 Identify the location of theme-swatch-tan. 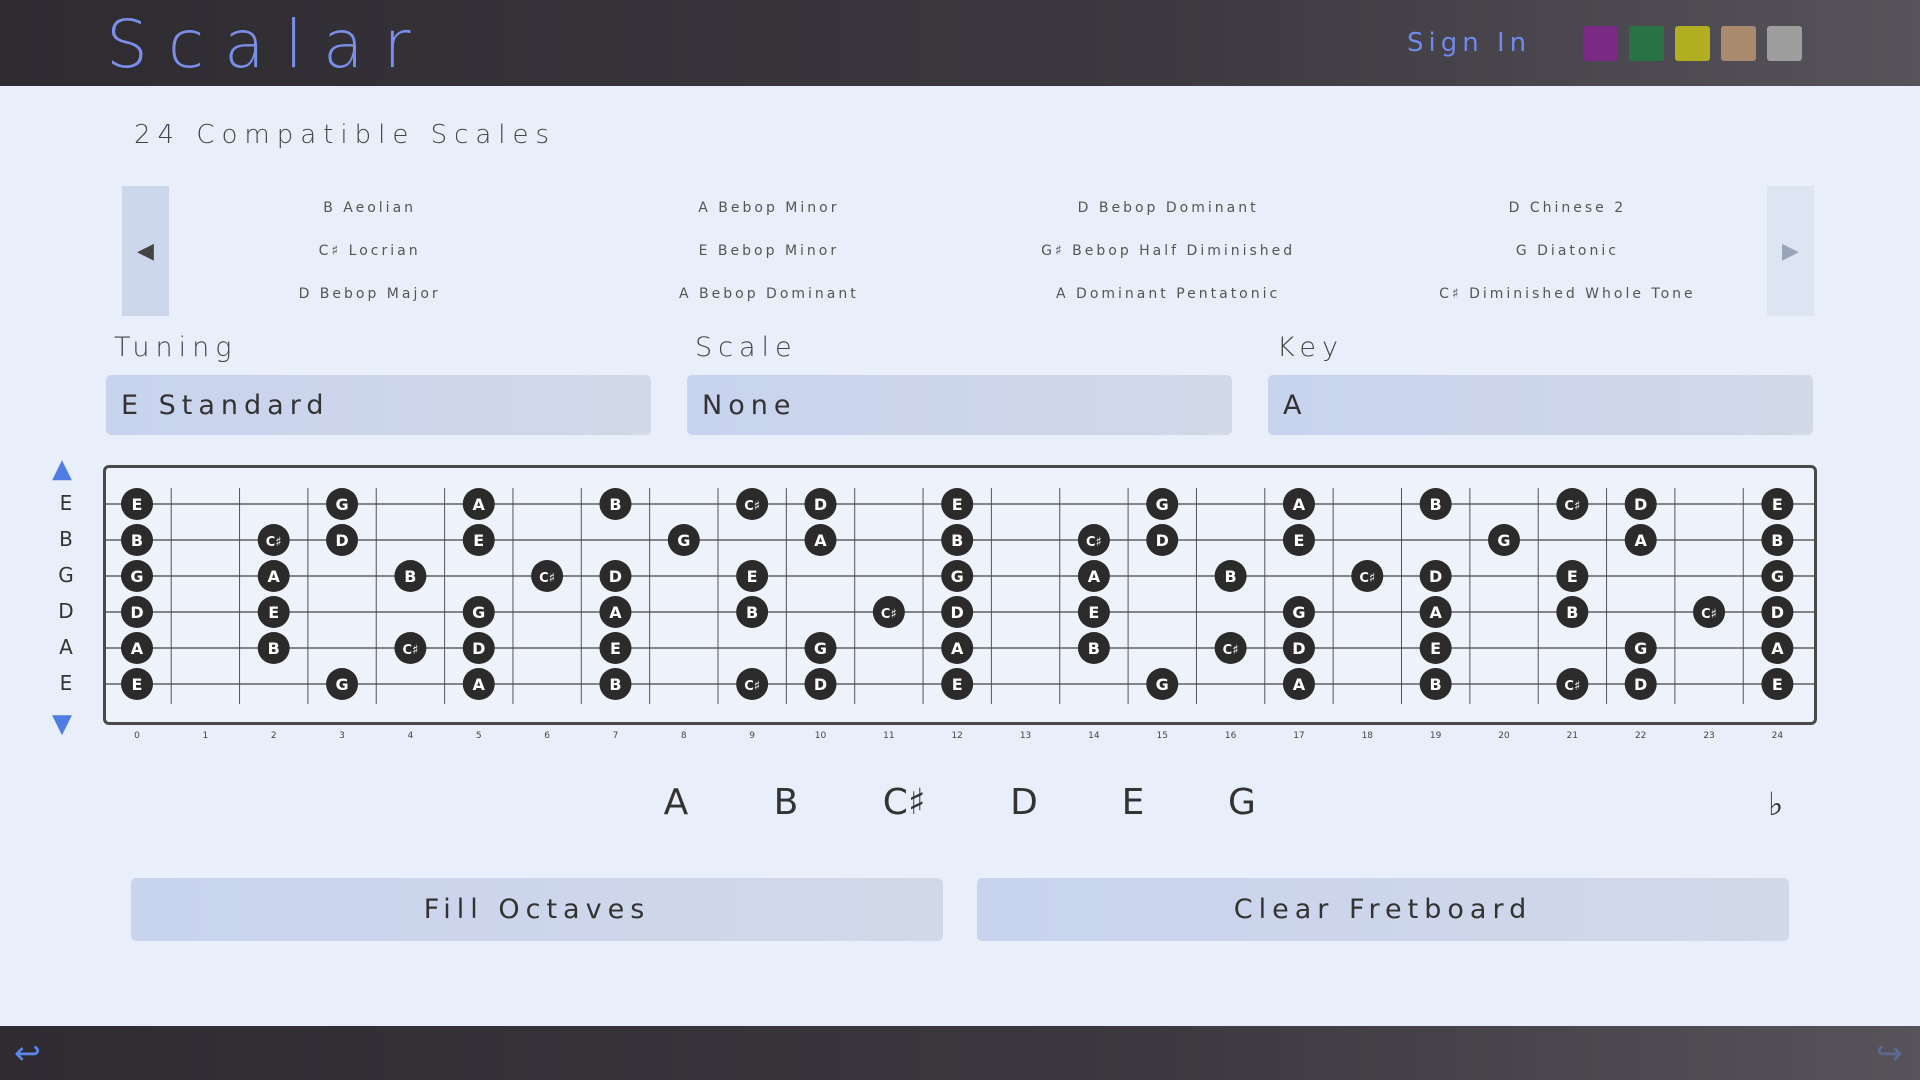
(1738, 43).